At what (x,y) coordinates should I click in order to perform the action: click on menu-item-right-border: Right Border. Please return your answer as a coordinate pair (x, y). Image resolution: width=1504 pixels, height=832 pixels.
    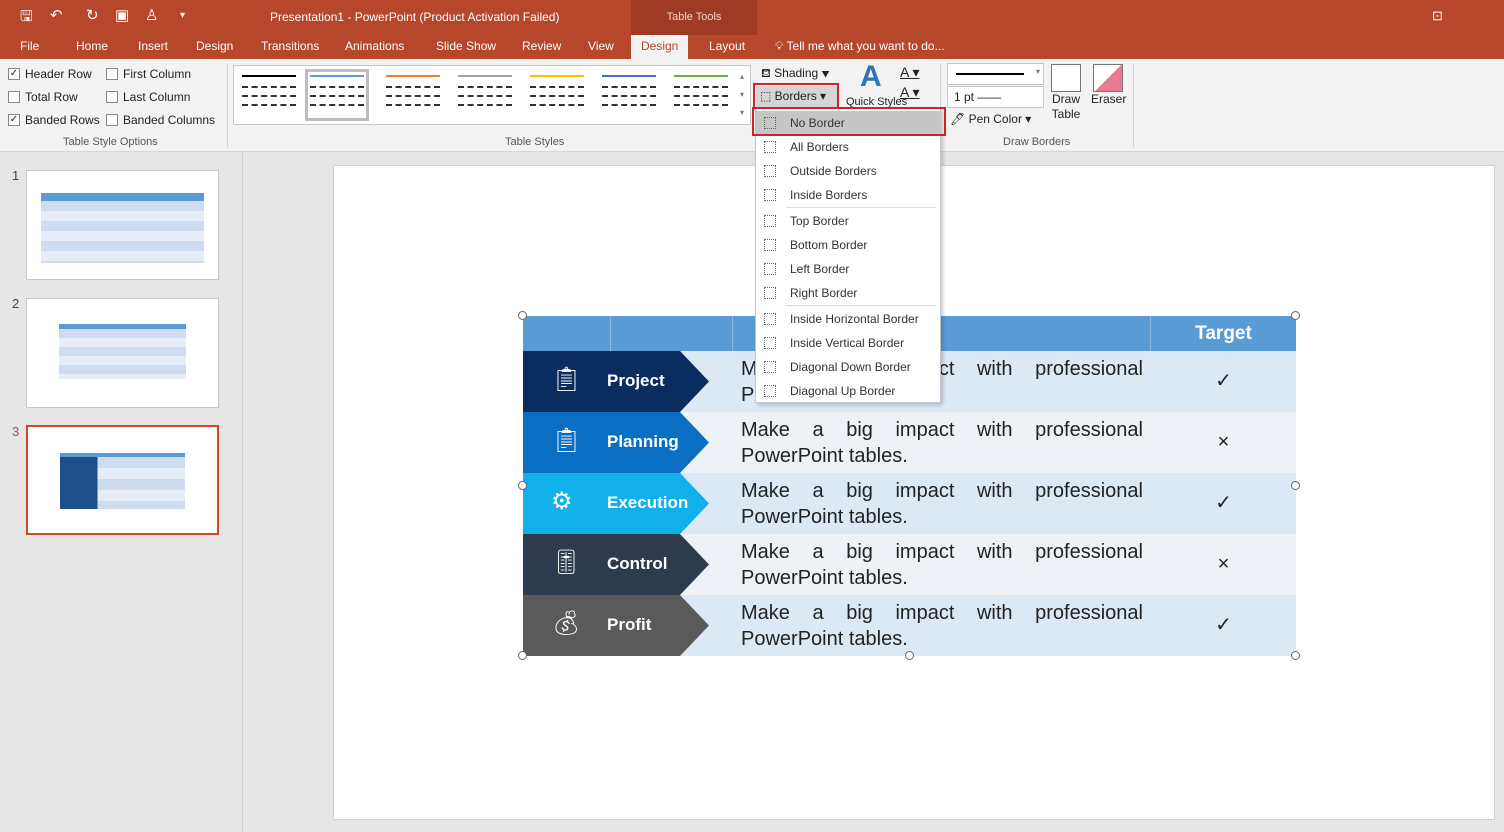
    Looking at the image, I should click on (848, 293).